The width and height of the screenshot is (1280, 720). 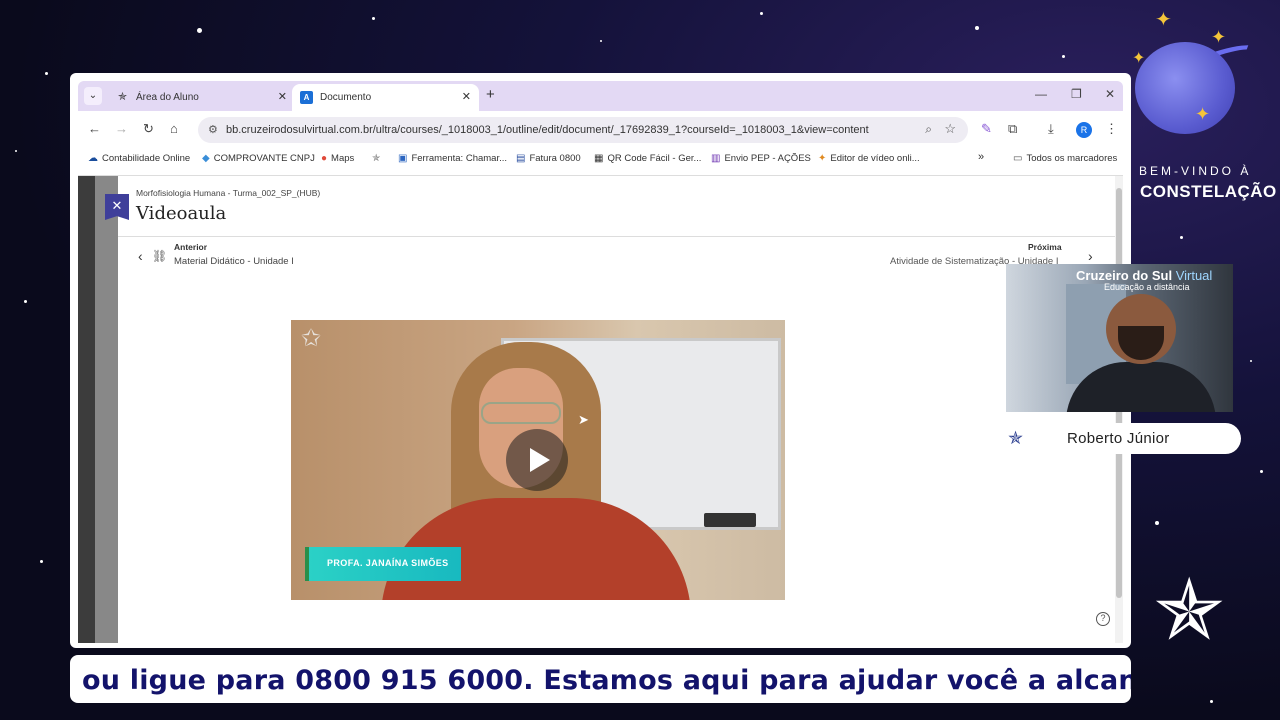 I want to click on reload-icon: ↻, so click(x=148, y=129).